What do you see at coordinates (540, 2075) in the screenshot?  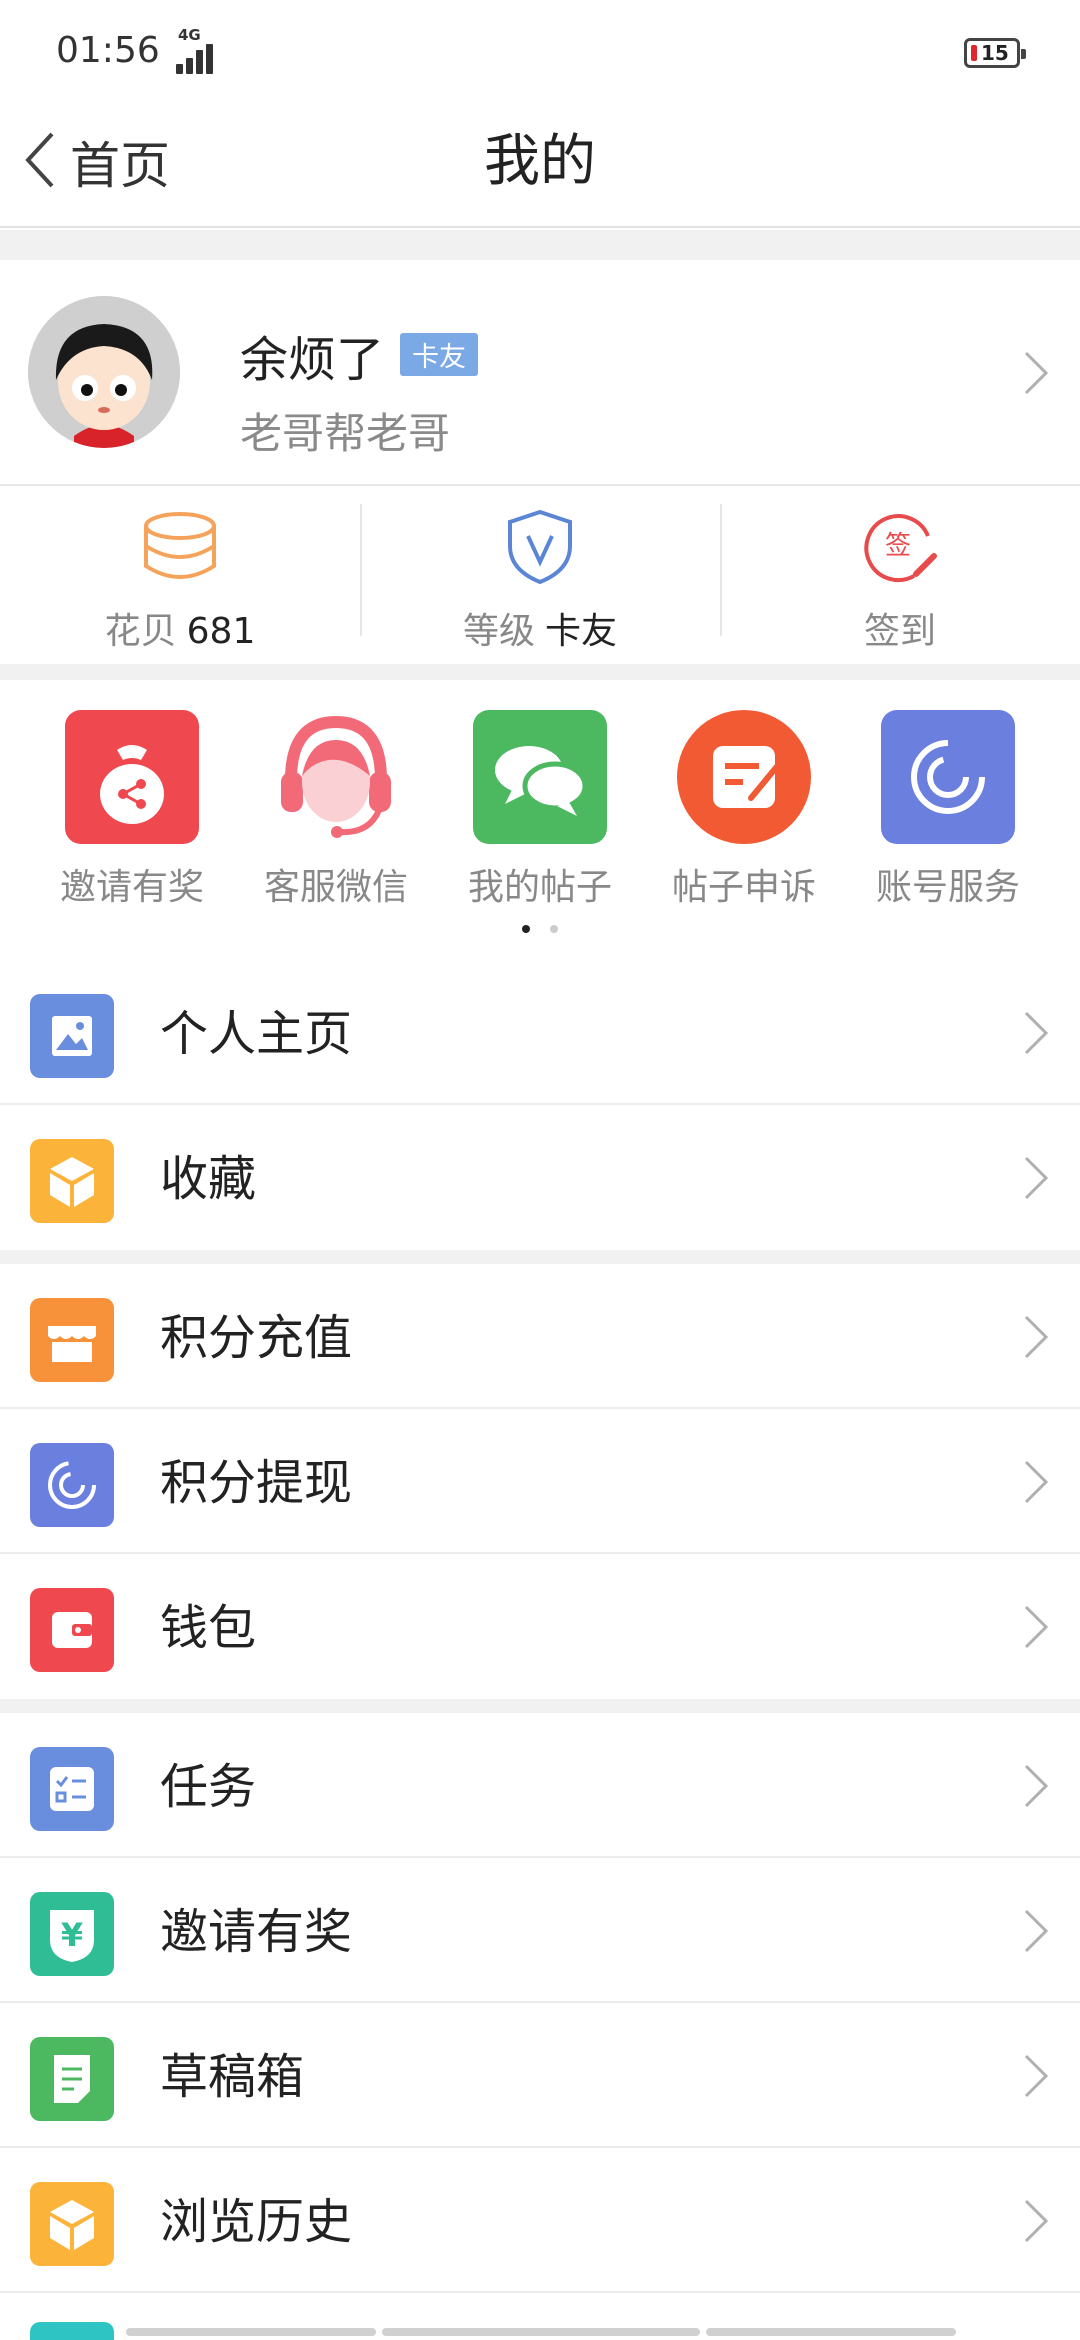 I see `menu-item-drafts: 草稿箱` at bounding box center [540, 2075].